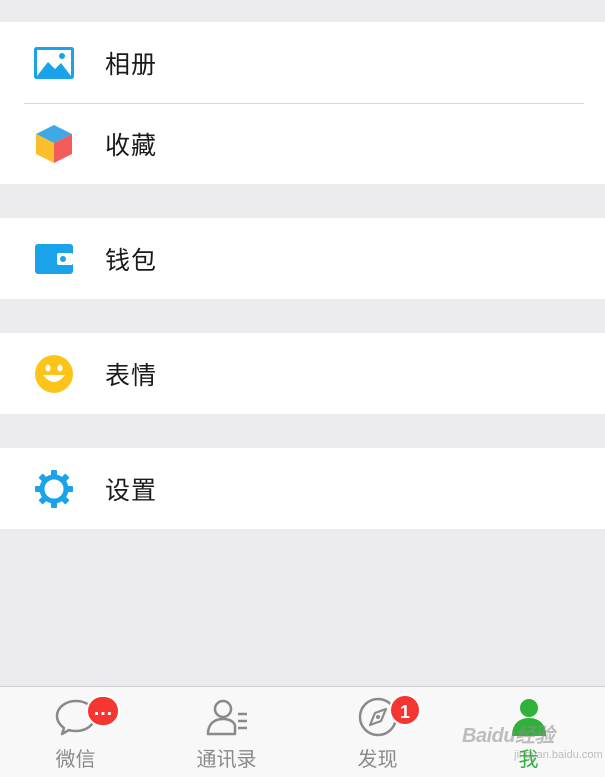 Image resolution: width=605 pixels, height=777 pixels. I want to click on menu-group-wallet: 钱包, so click(302, 258).